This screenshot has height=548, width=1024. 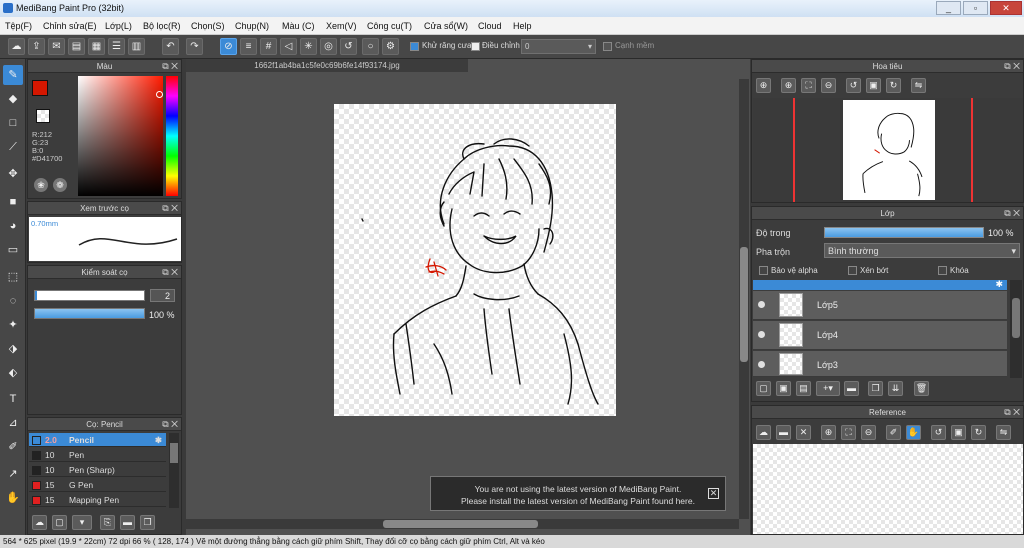 What do you see at coordinates (172, 136) in the screenshot?
I see `hue-bar` at bounding box center [172, 136].